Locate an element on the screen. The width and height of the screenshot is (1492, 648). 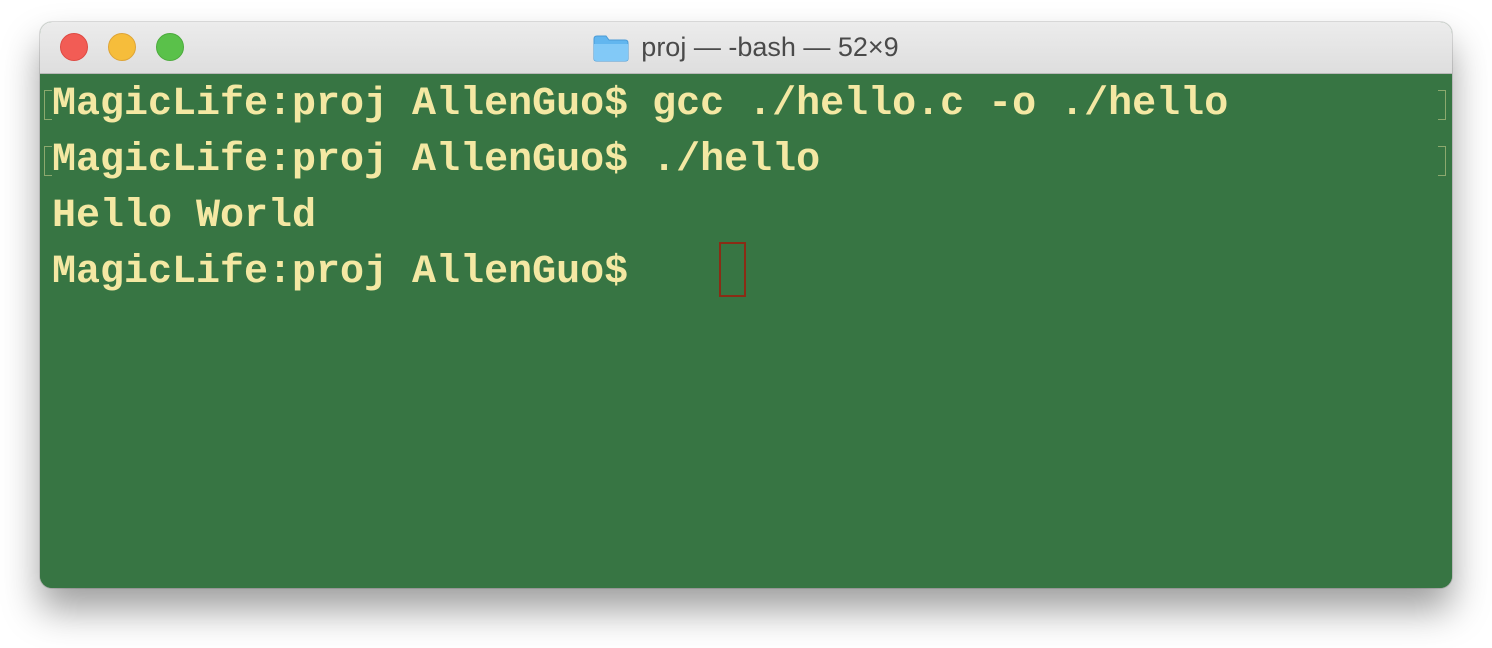
title-bar: proj — -bash — 52×9 is located at coordinates (746, 48).